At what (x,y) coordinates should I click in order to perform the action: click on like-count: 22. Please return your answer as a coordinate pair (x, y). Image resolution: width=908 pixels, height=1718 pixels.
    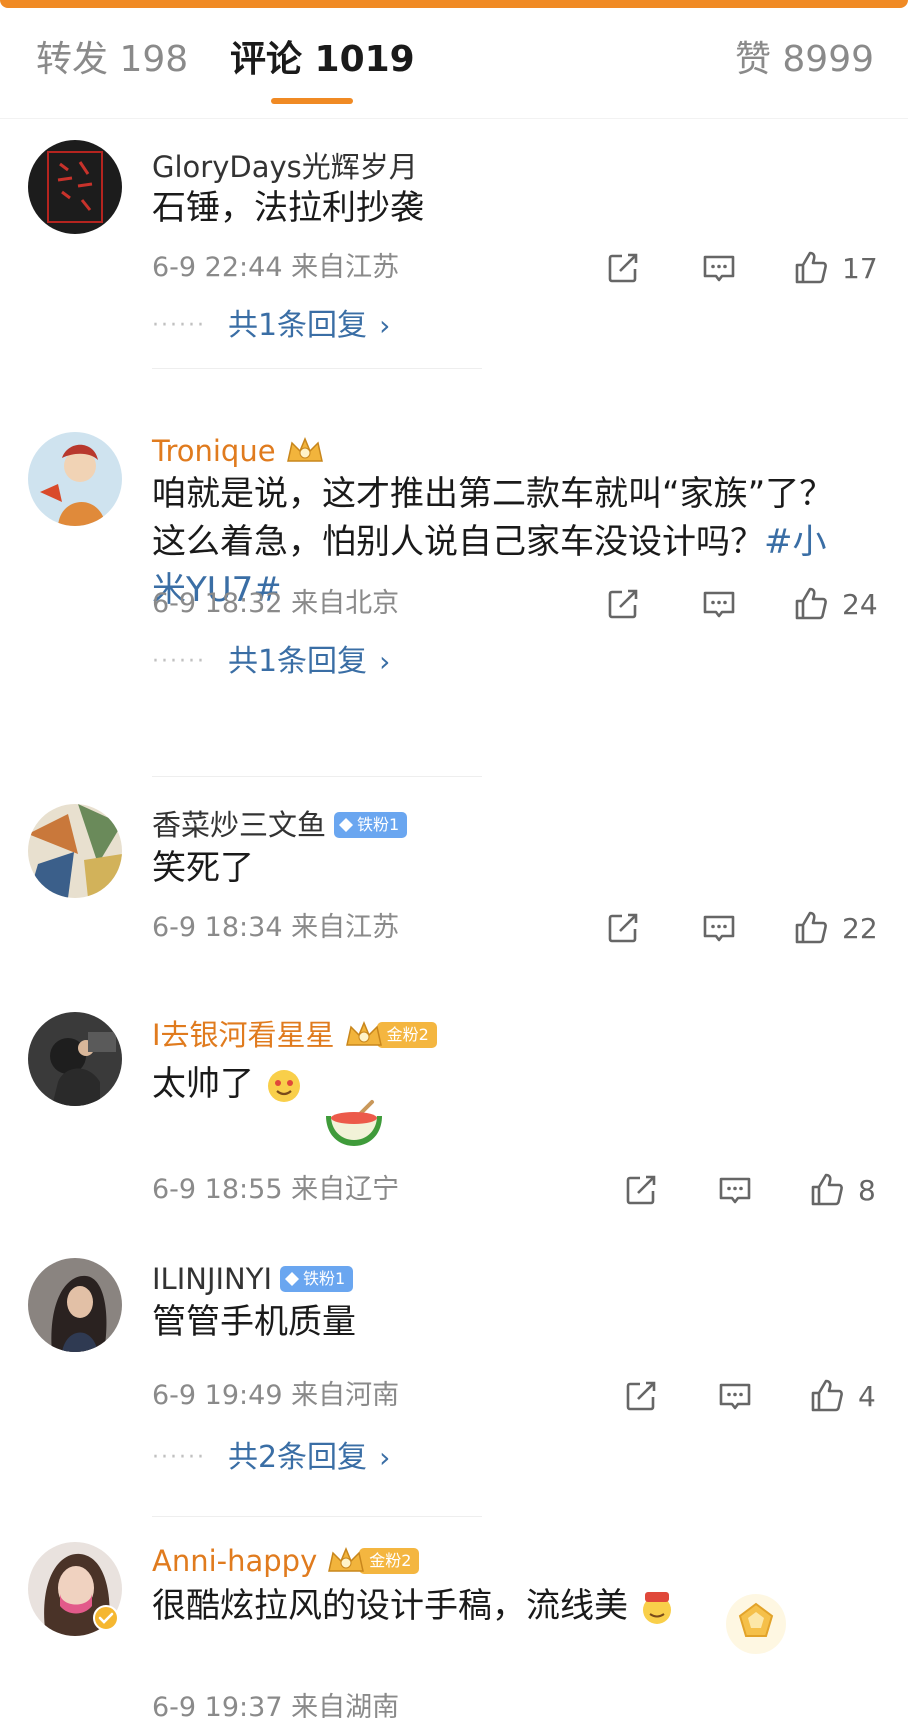
    Looking at the image, I should click on (860, 928).